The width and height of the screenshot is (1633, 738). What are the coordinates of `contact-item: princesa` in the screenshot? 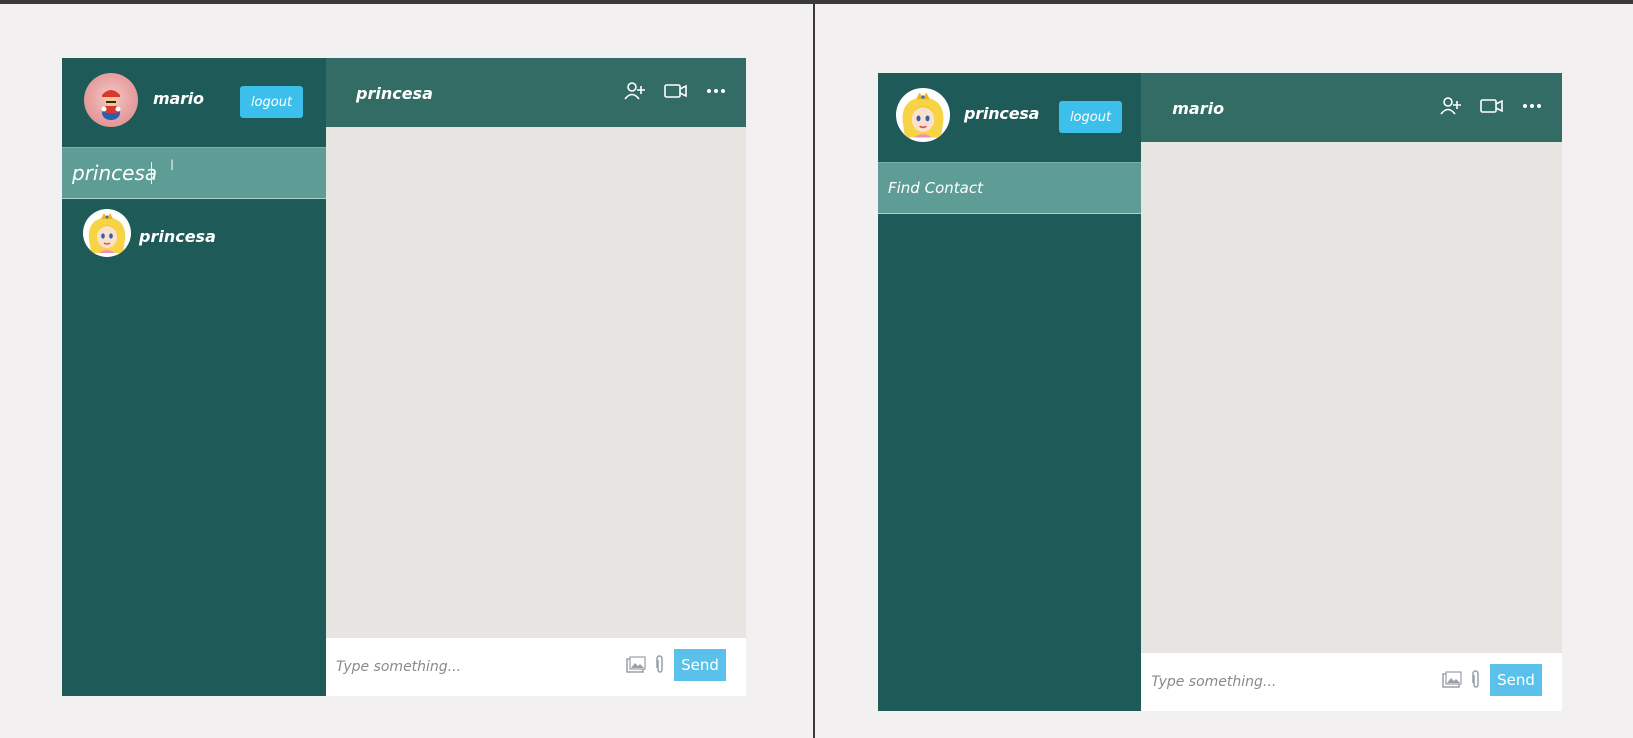 It's located at (194, 231).